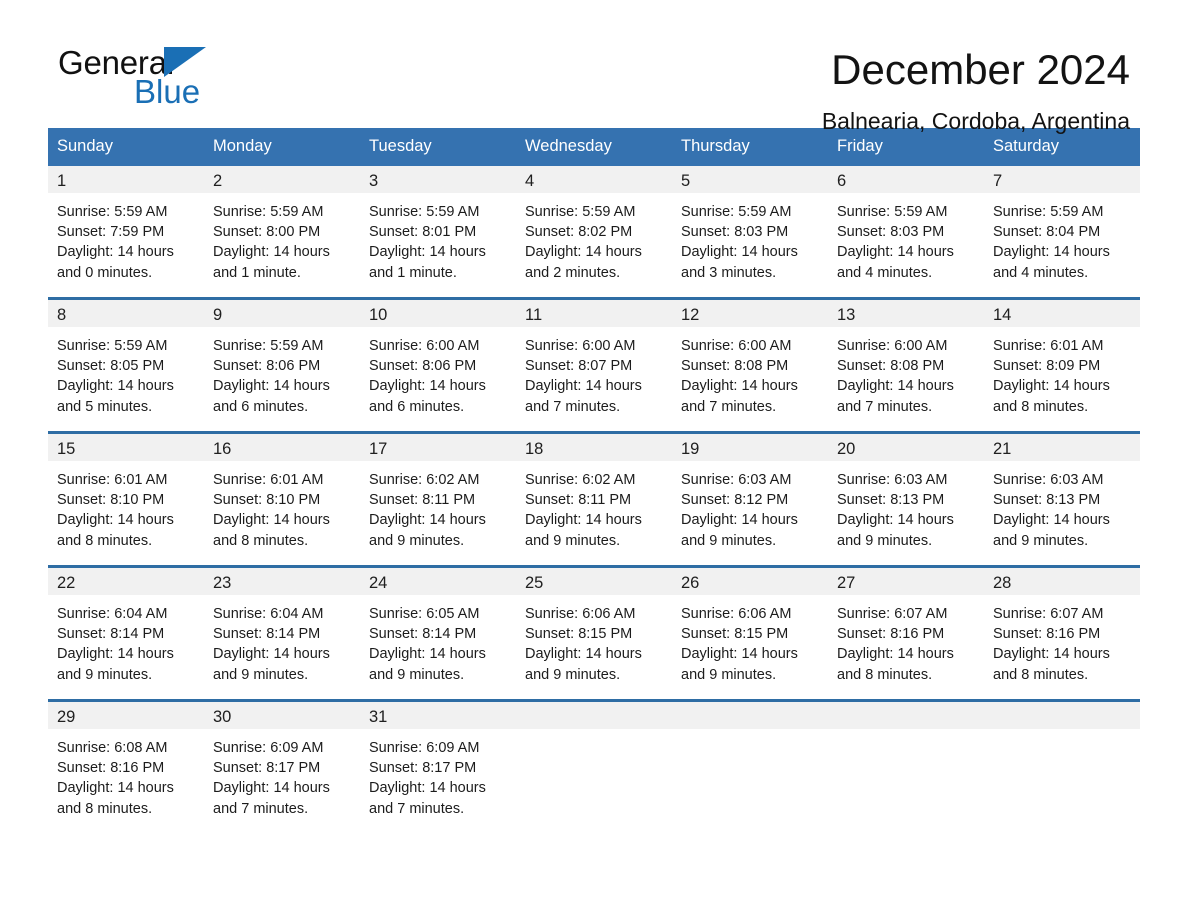  What do you see at coordinates (267, 366) in the screenshot?
I see `sunset-text: Sunset: 8:06 PM` at bounding box center [267, 366].